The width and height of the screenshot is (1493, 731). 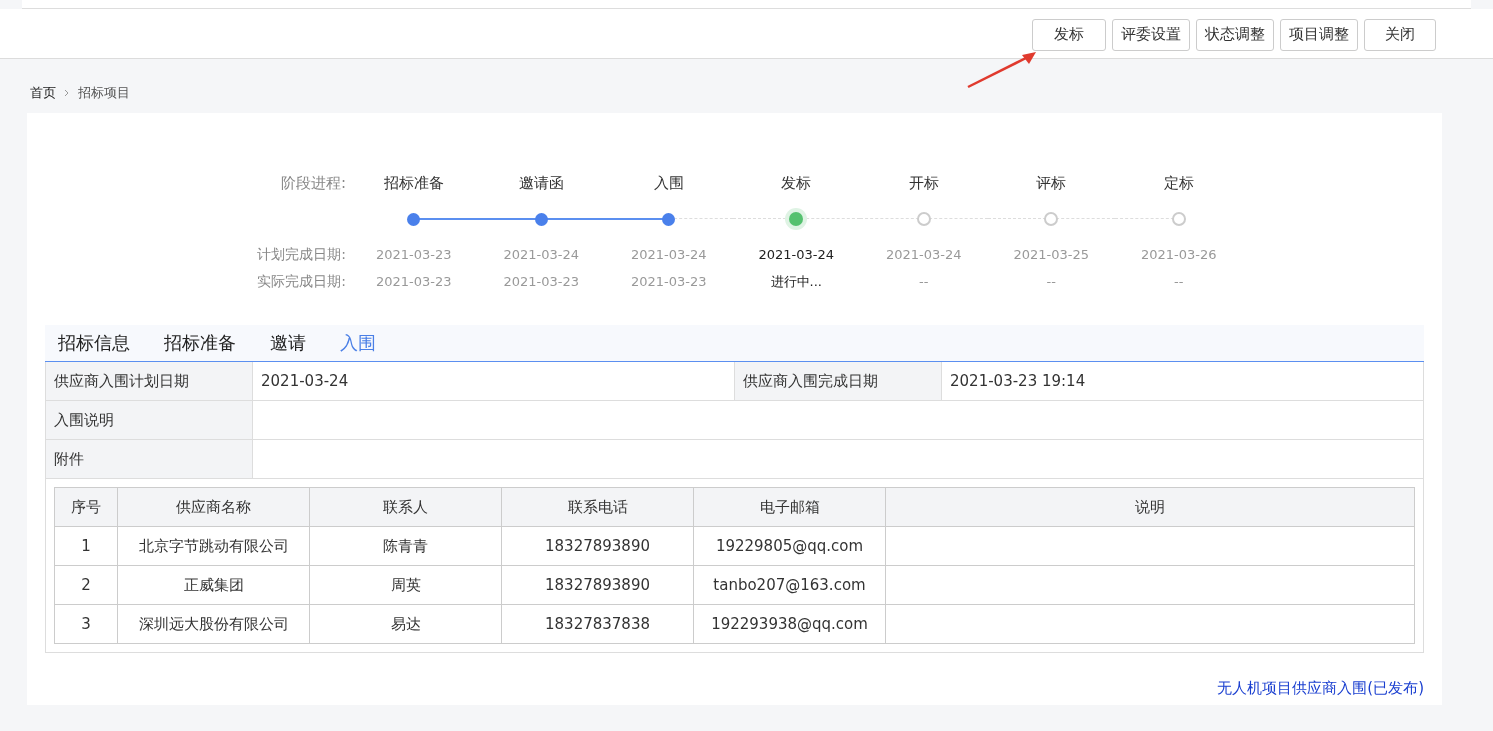 What do you see at coordinates (301, 254) in the screenshot?
I see `plan-date-label: 计划完成日期:` at bounding box center [301, 254].